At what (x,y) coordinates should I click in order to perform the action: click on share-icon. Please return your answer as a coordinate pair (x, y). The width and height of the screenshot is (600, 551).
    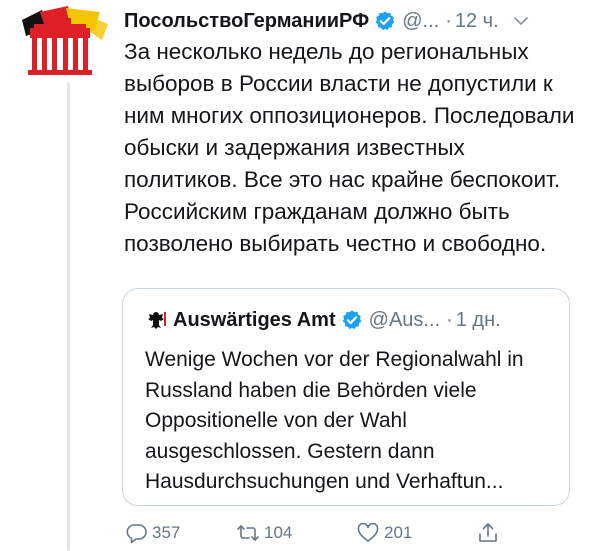
    Looking at the image, I should click on (488, 532).